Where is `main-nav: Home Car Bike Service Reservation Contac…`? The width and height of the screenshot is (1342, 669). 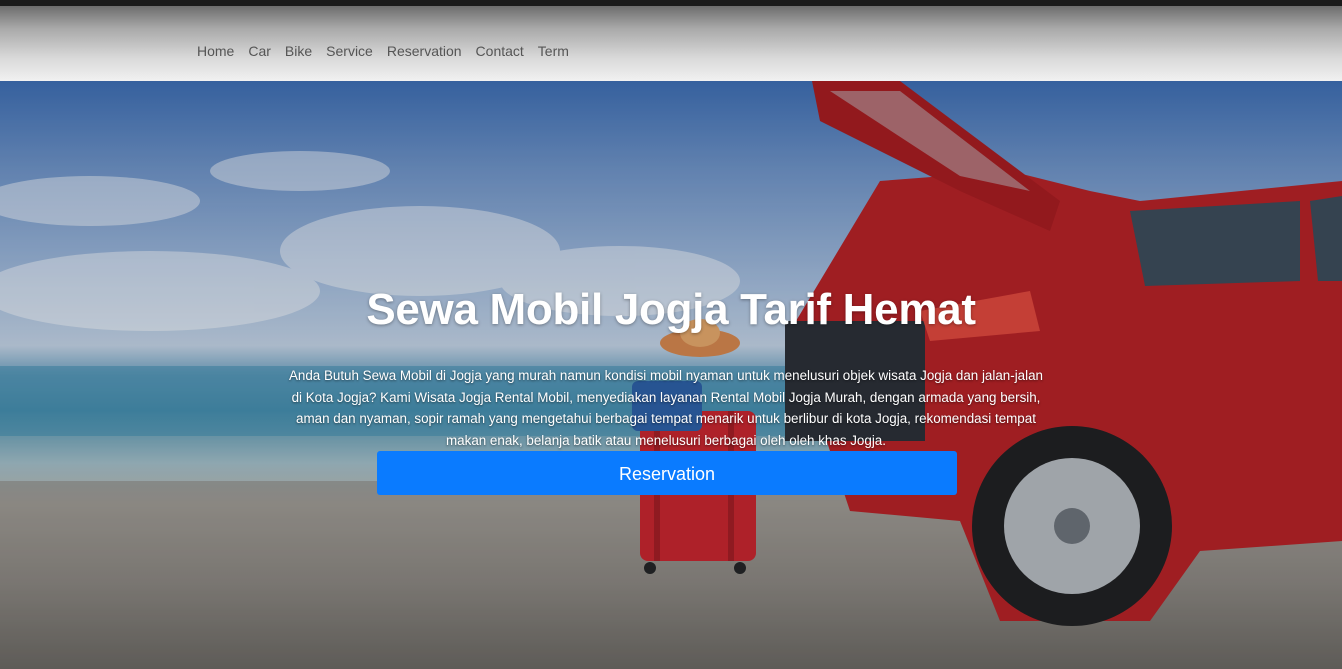 main-nav: Home Car Bike Service Reservation Contac… is located at coordinates (383, 51).